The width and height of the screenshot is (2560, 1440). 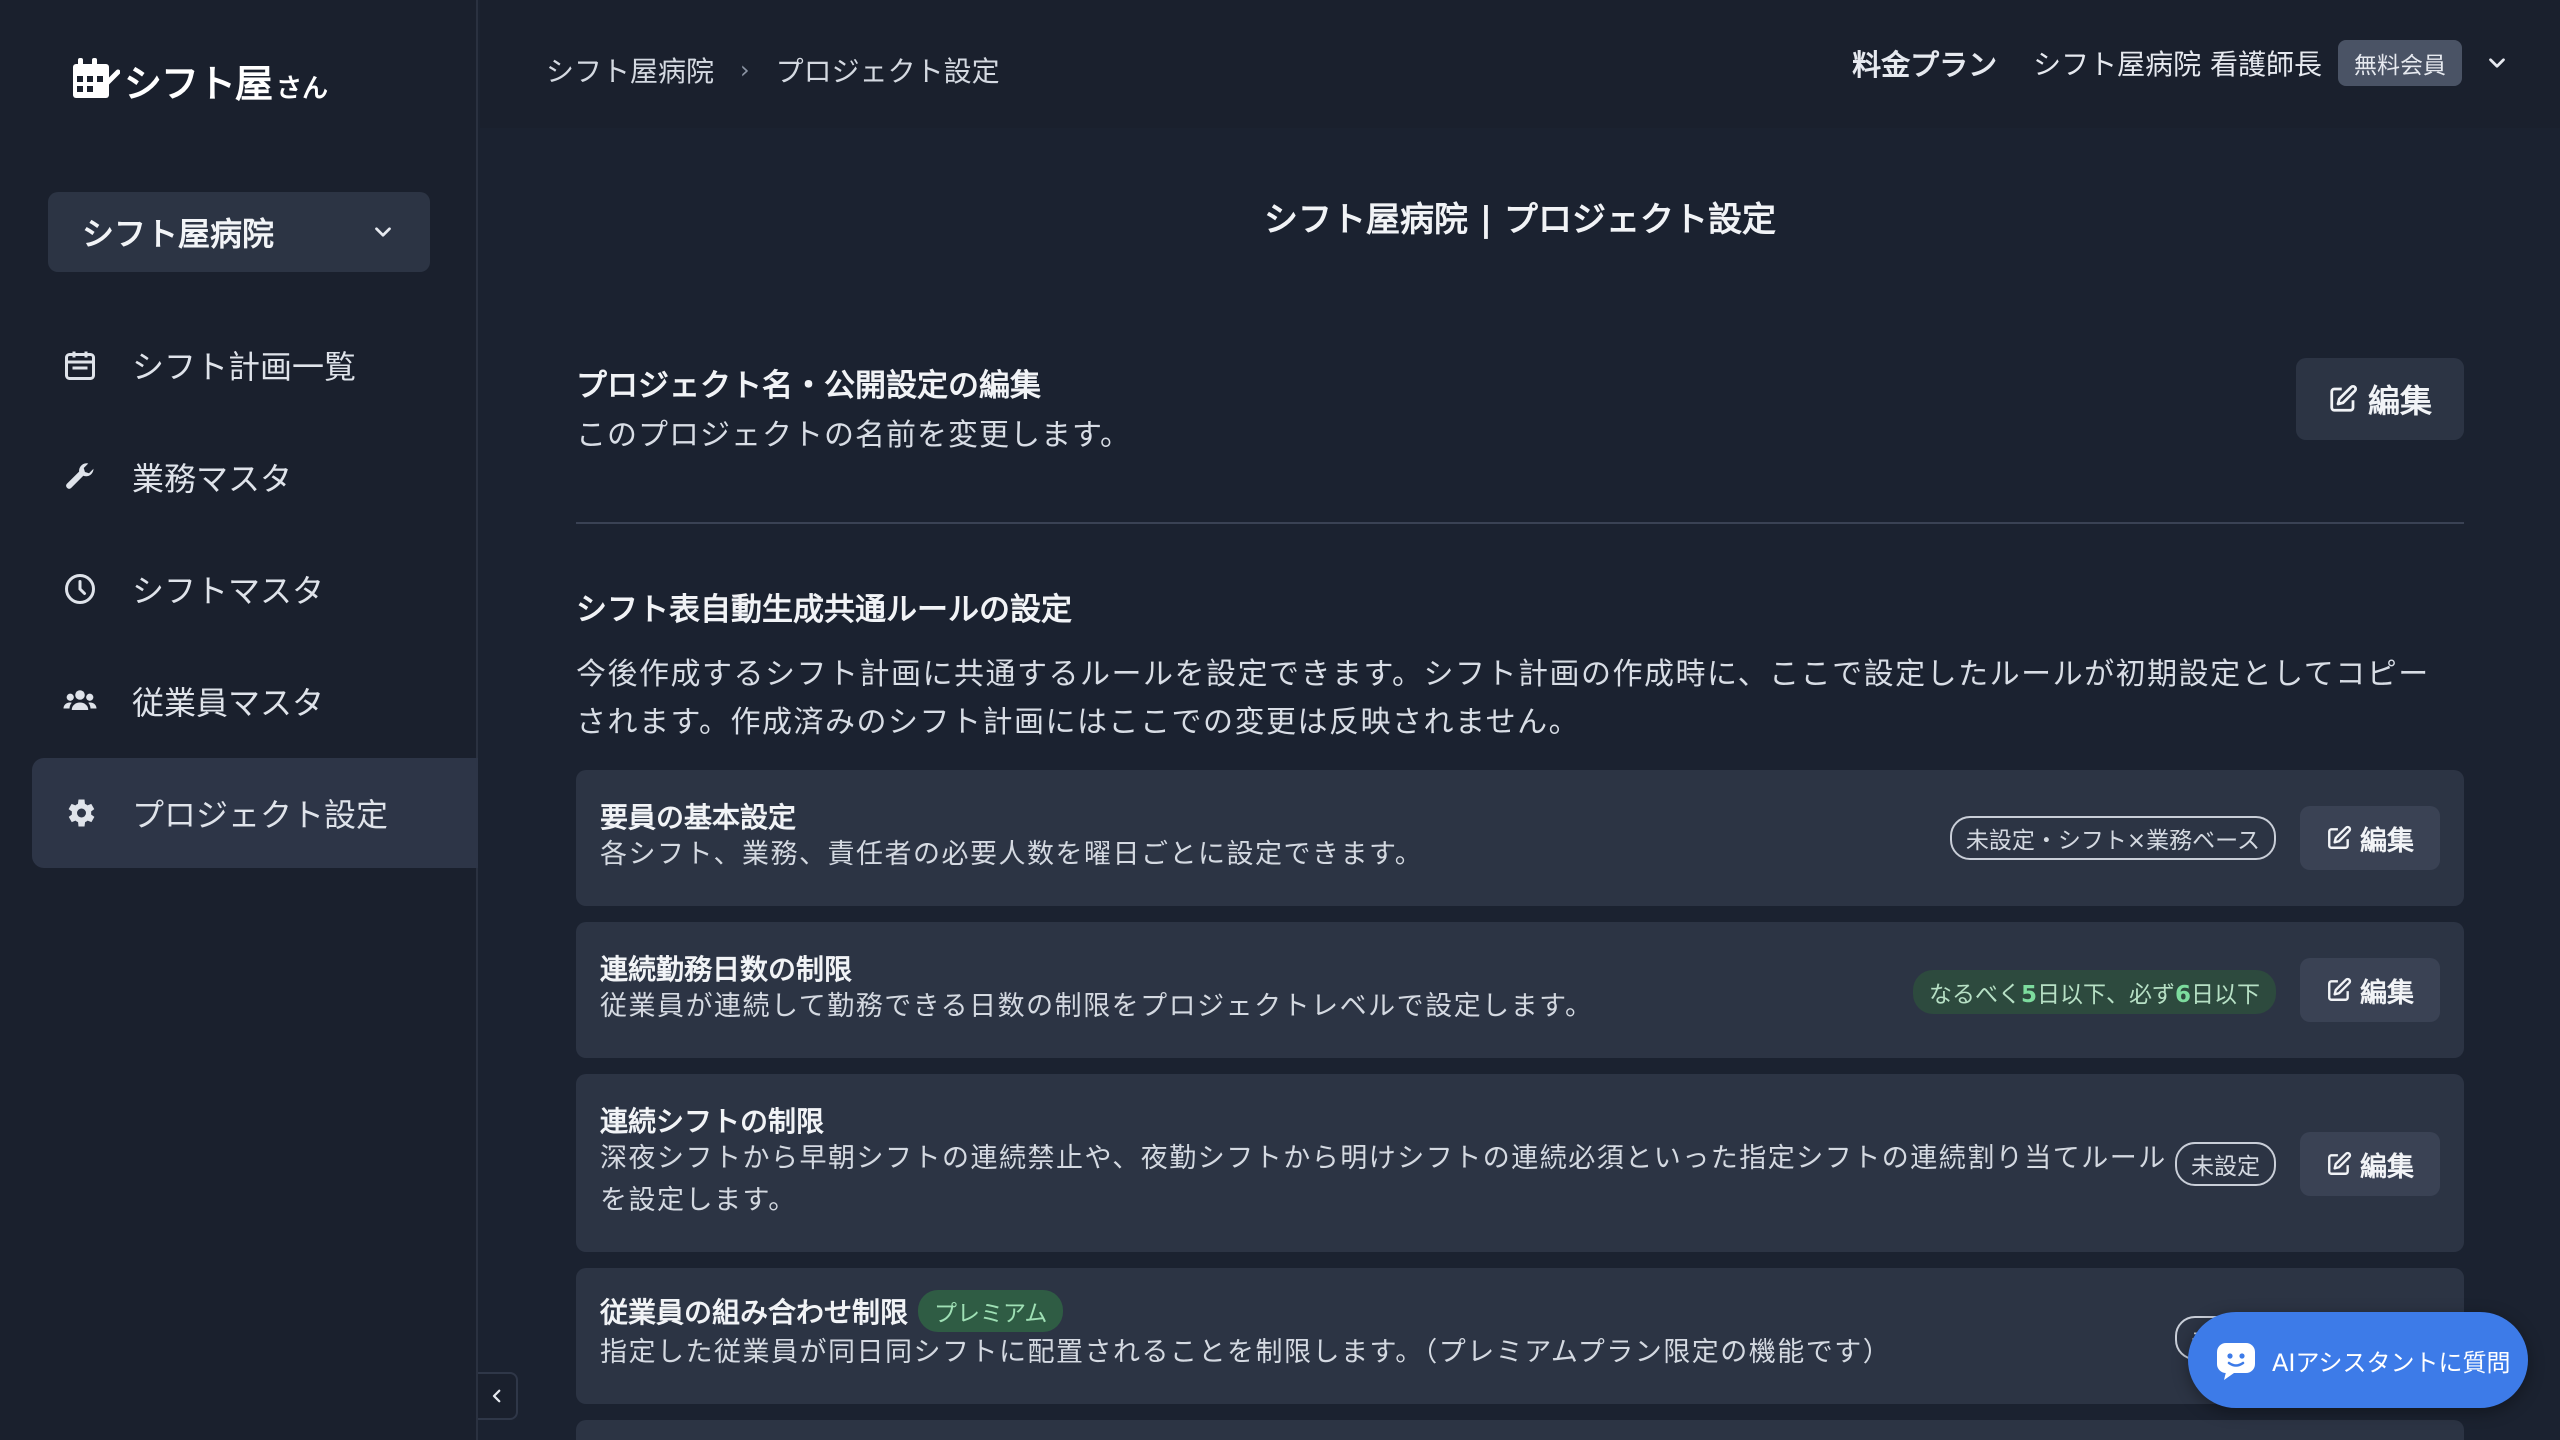 What do you see at coordinates (1520, 1430) in the screenshot?
I see `rule-card-next` at bounding box center [1520, 1430].